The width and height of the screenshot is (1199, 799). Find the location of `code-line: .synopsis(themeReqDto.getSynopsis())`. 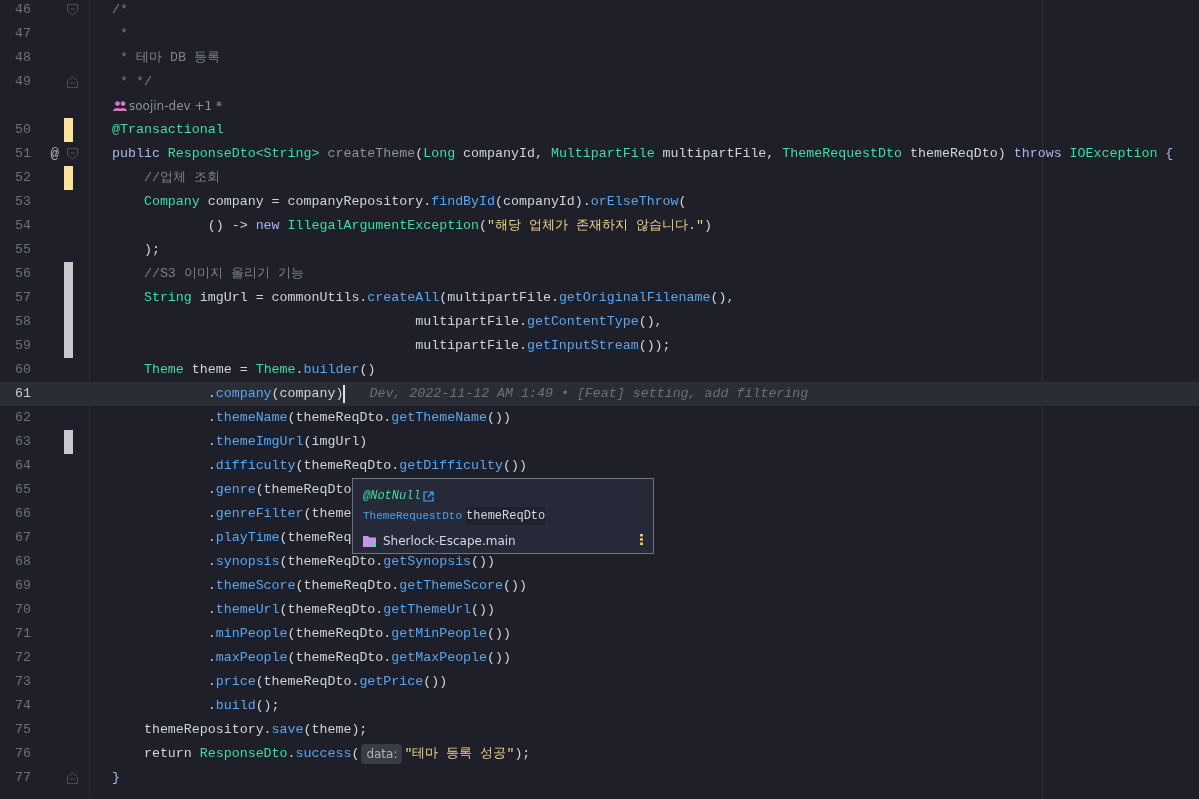

code-line: .synopsis(themeReqDto.getSynopsis()) is located at coordinates (351, 562).